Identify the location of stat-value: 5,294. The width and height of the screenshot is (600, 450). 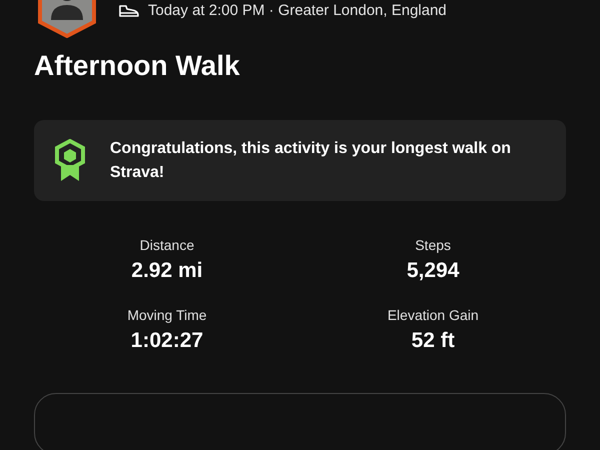
(433, 271).